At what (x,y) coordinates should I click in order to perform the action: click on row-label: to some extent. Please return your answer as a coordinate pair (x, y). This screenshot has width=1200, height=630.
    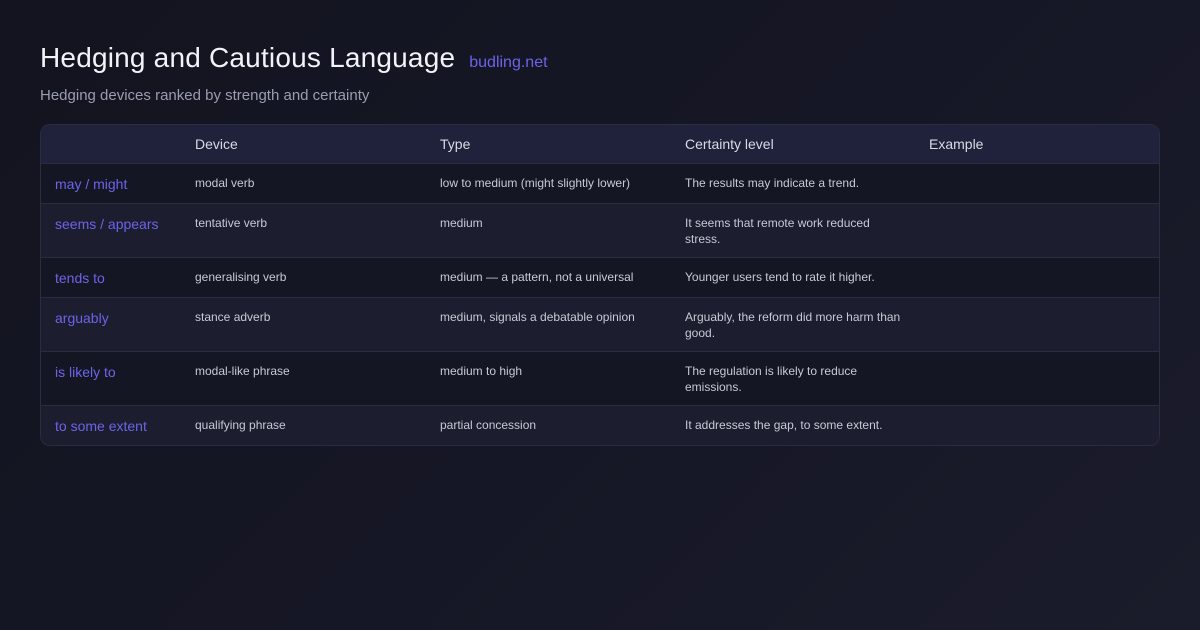
    Looking at the image, I should click on (101, 425).